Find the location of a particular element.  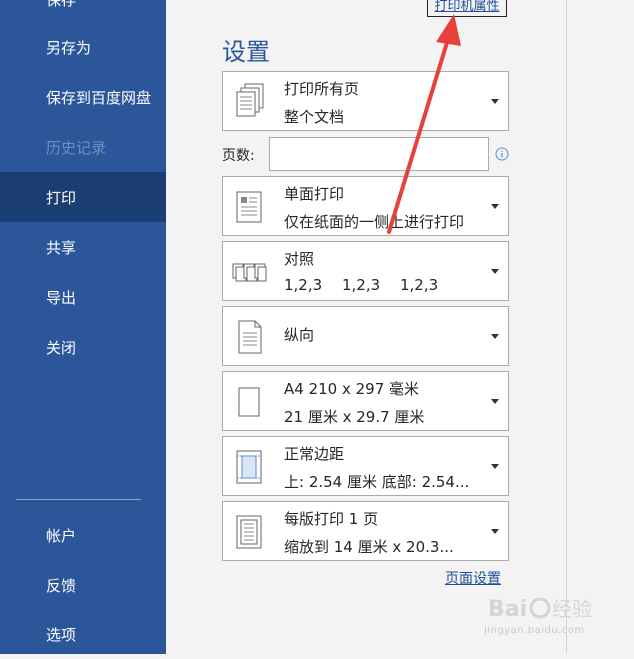

sidebar-item-label: 关闭 is located at coordinates (61, 347).